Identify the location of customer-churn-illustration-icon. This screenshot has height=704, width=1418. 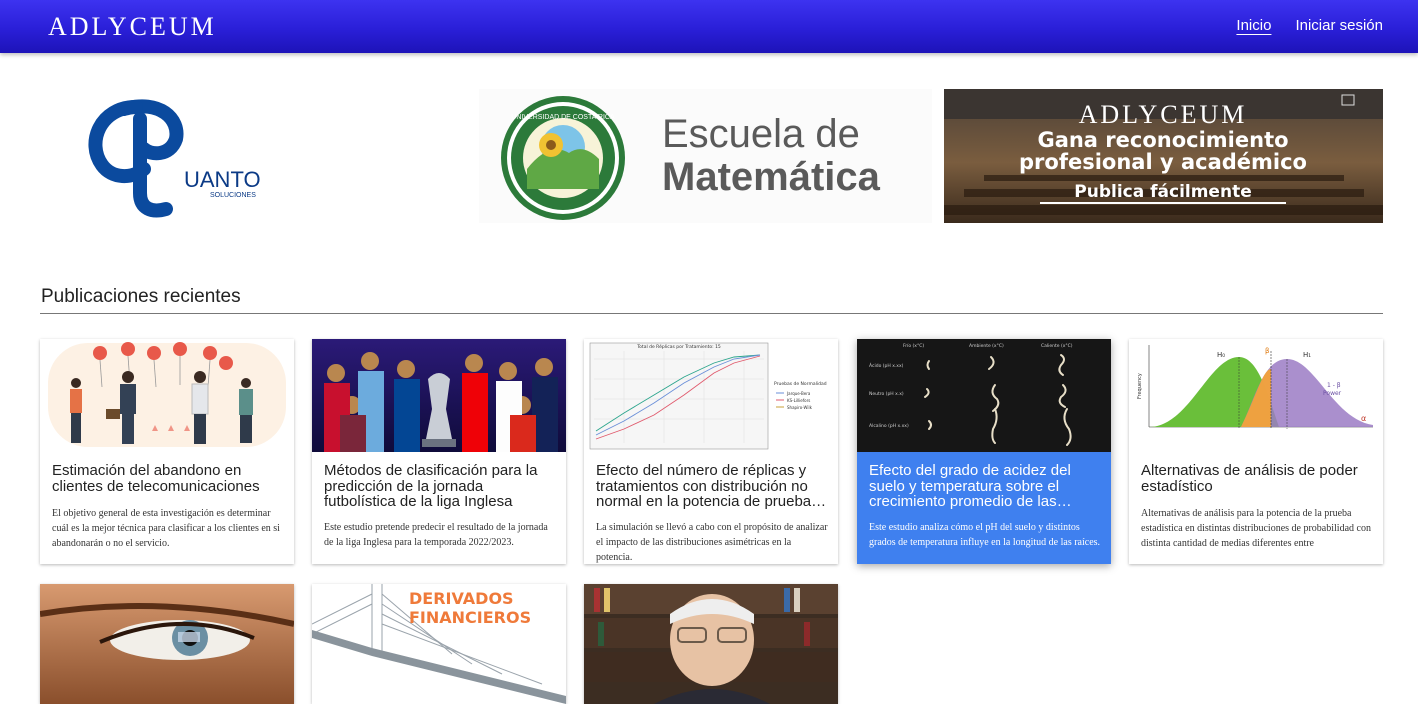
(167, 395).